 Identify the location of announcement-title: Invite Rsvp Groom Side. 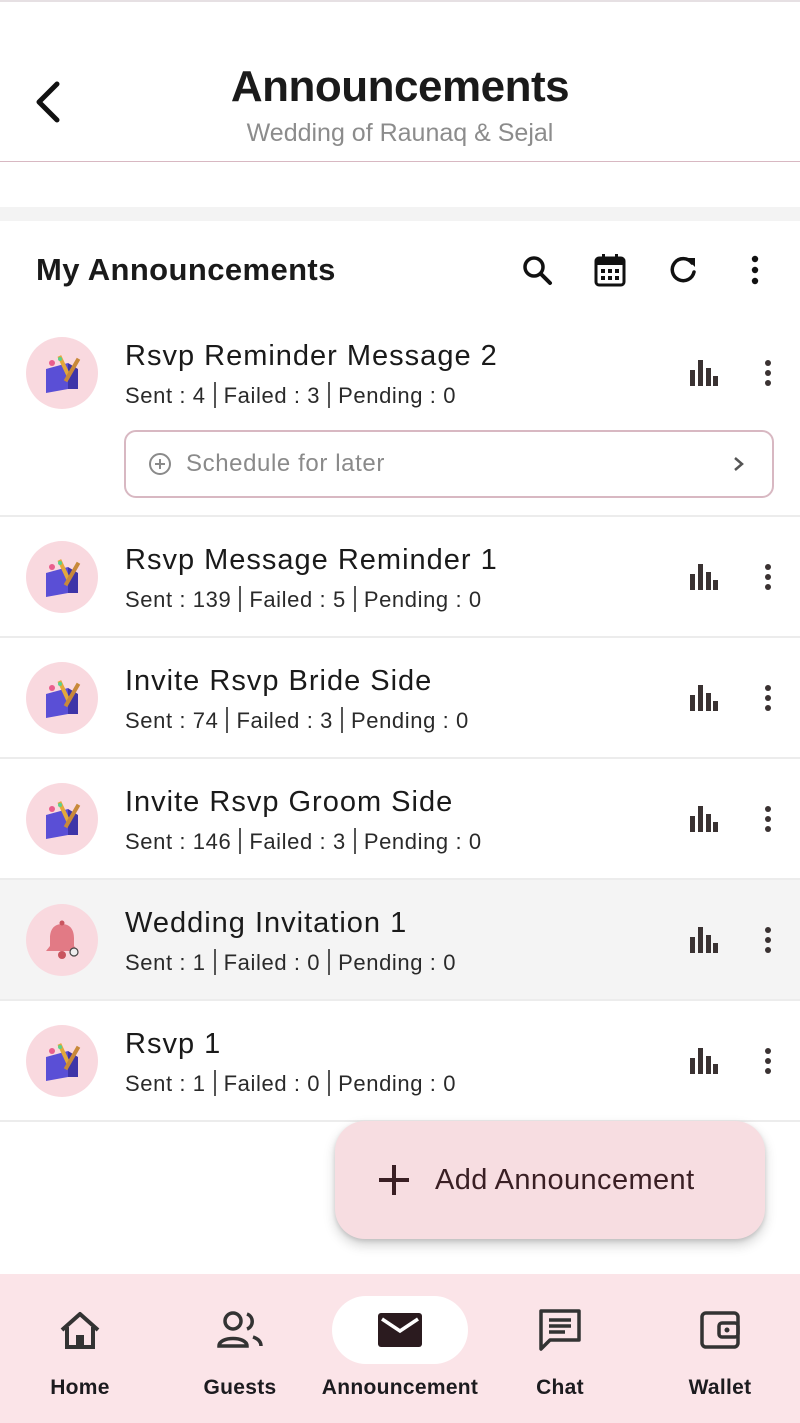
(289, 802).